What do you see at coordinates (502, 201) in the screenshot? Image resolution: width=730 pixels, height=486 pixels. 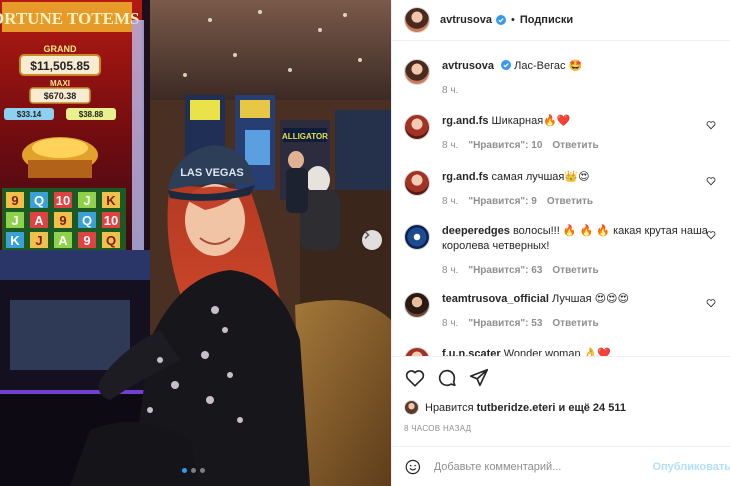 I see `comment-likes: "Нравится": 9` at bounding box center [502, 201].